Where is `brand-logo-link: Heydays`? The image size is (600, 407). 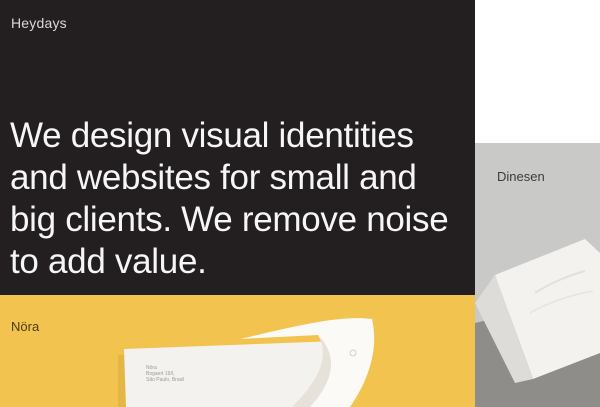 brand-logo-link: Heydays is located at coordinates (39, 23).